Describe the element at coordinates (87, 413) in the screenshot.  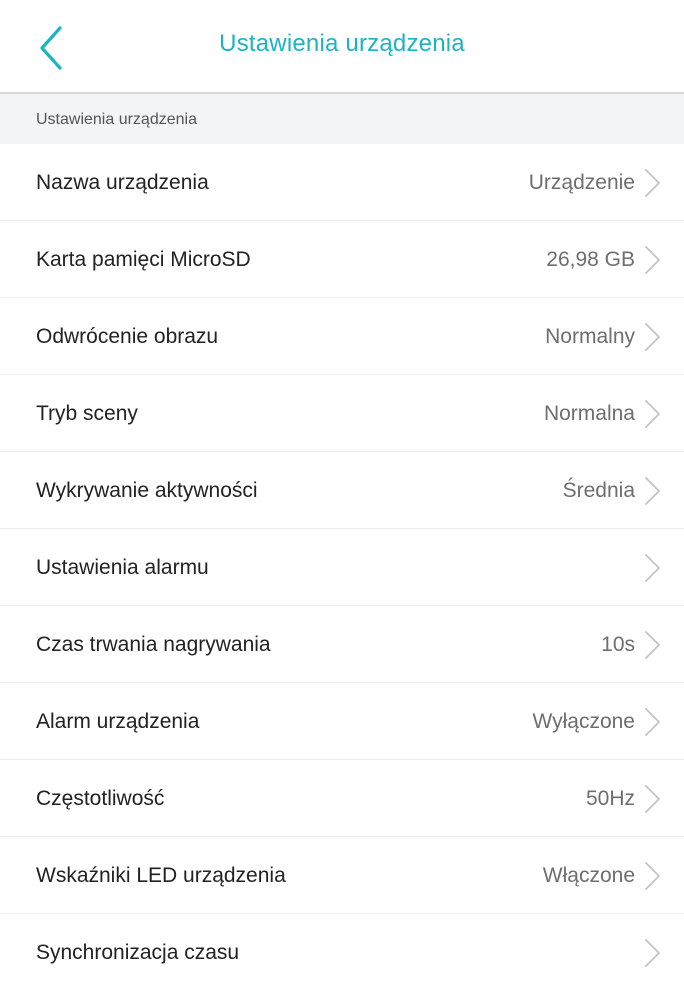
I see `row-label: Tryb sceny` at that location.